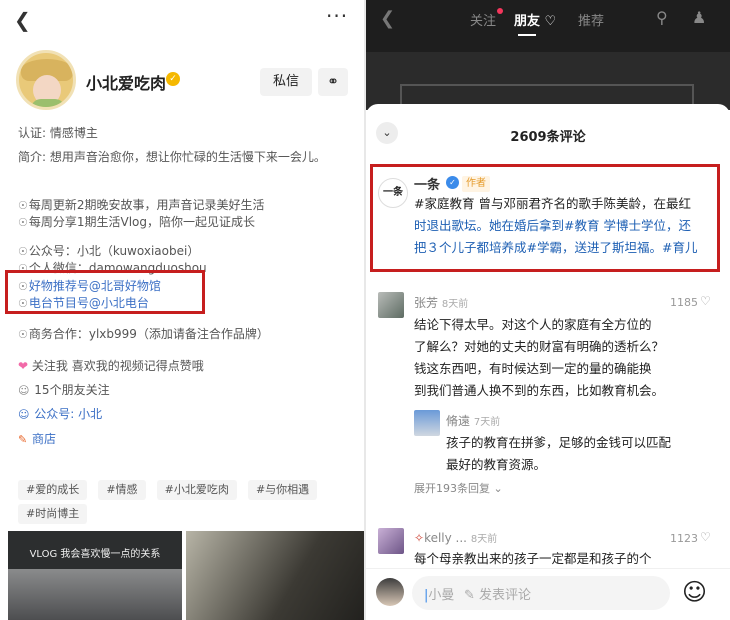 This screenshot has height=620, width=730. Describe the element at coordinates (496, 464) in the screenshot. I see `reply-line: 最好的教育资源。` at that location.